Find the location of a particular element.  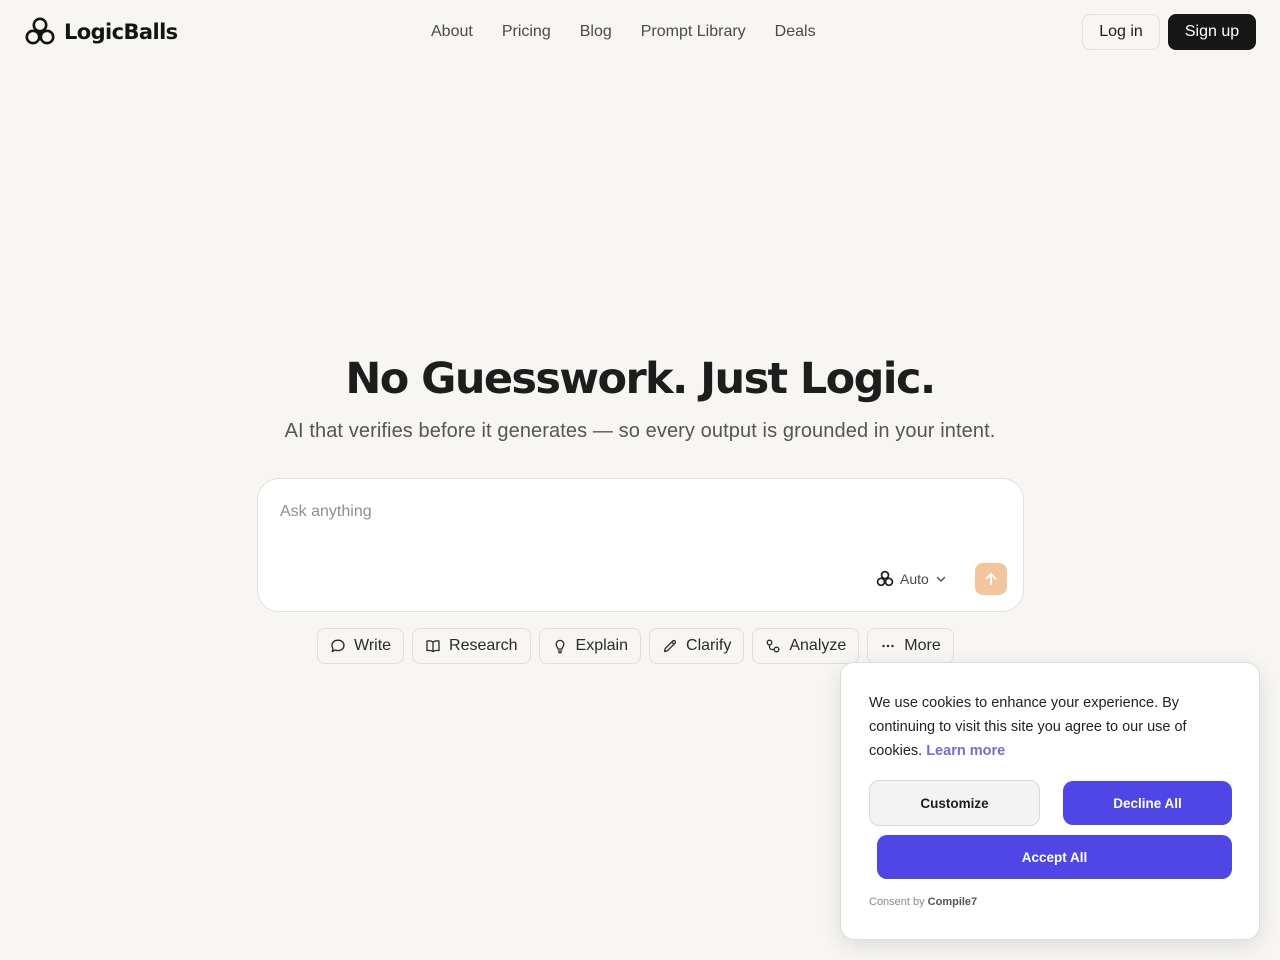

write-chip: Write is located at coordinates (361, 646).